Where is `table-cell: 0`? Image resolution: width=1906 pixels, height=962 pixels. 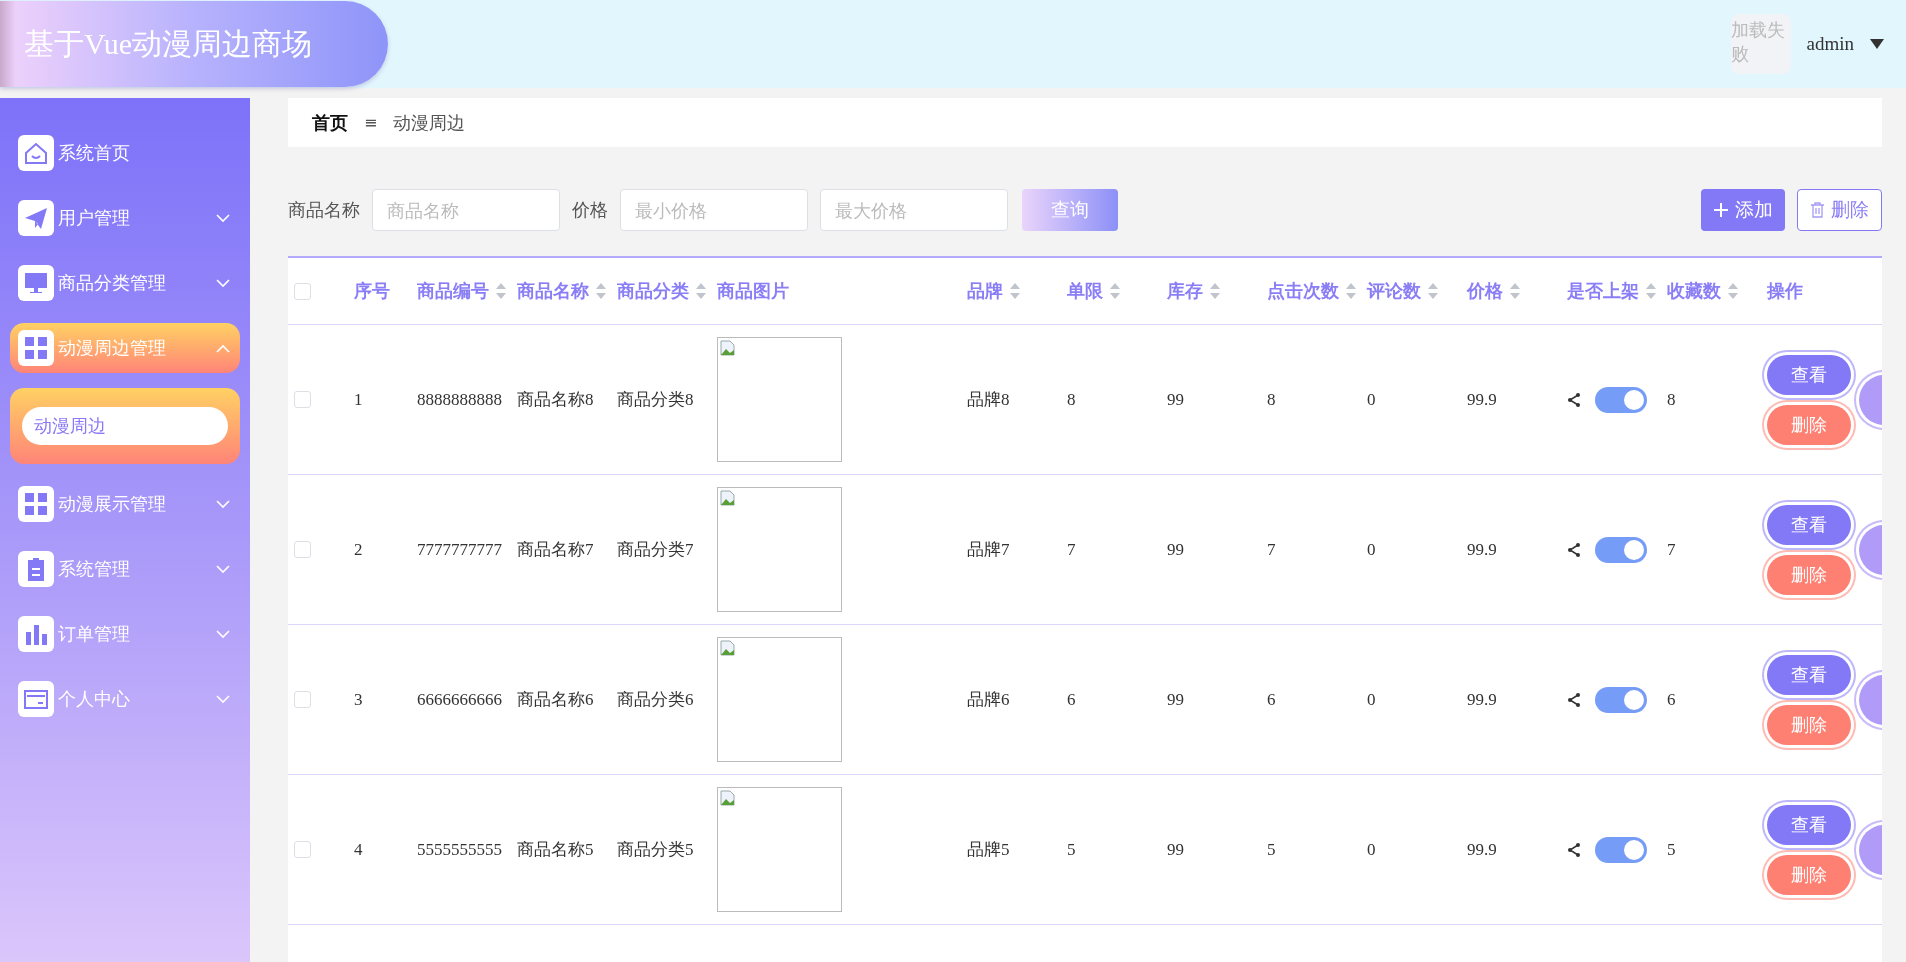 table-cell: 0 is located at coordinates (1371, 699).